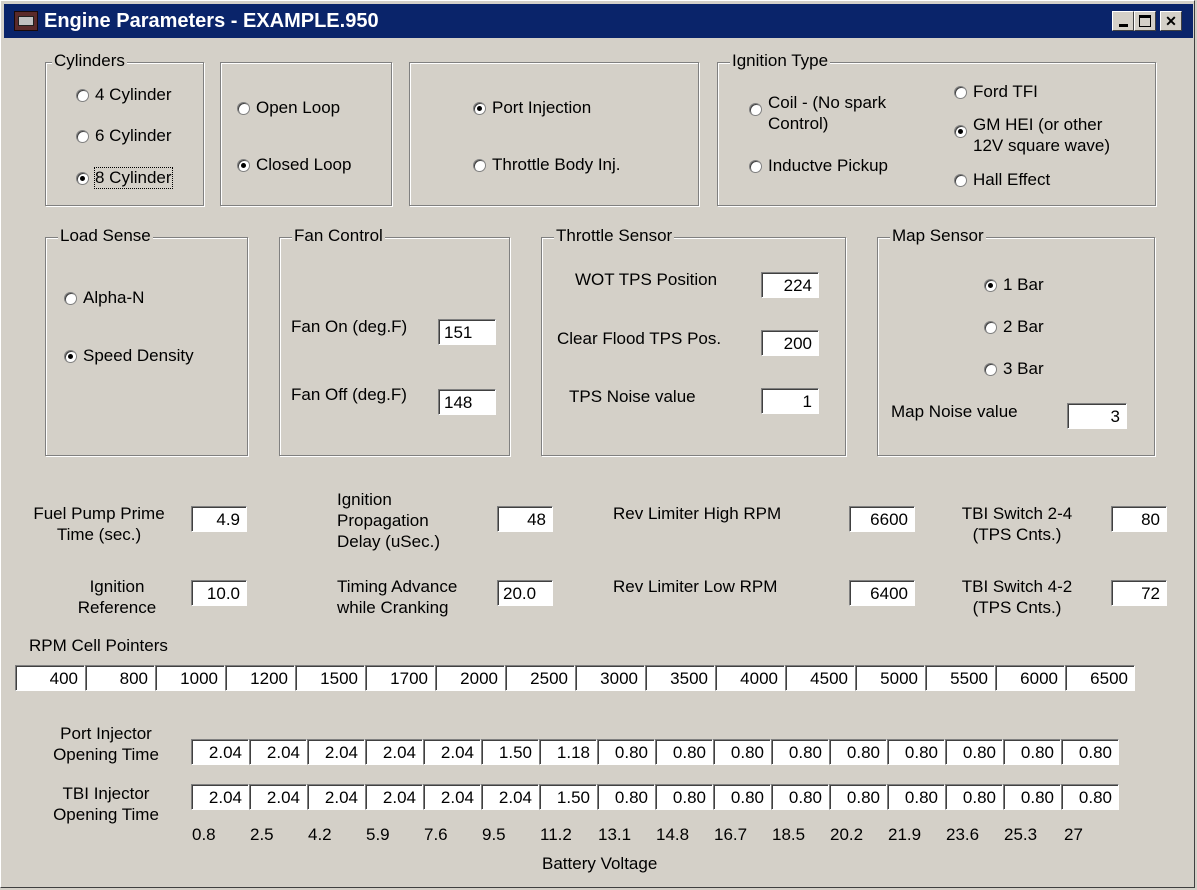 The image size is (1197, 890). Describe the element at coordinates (278, 797) in the screenshot. I see `tbi-injector-cell-2: 2.04` at that location.